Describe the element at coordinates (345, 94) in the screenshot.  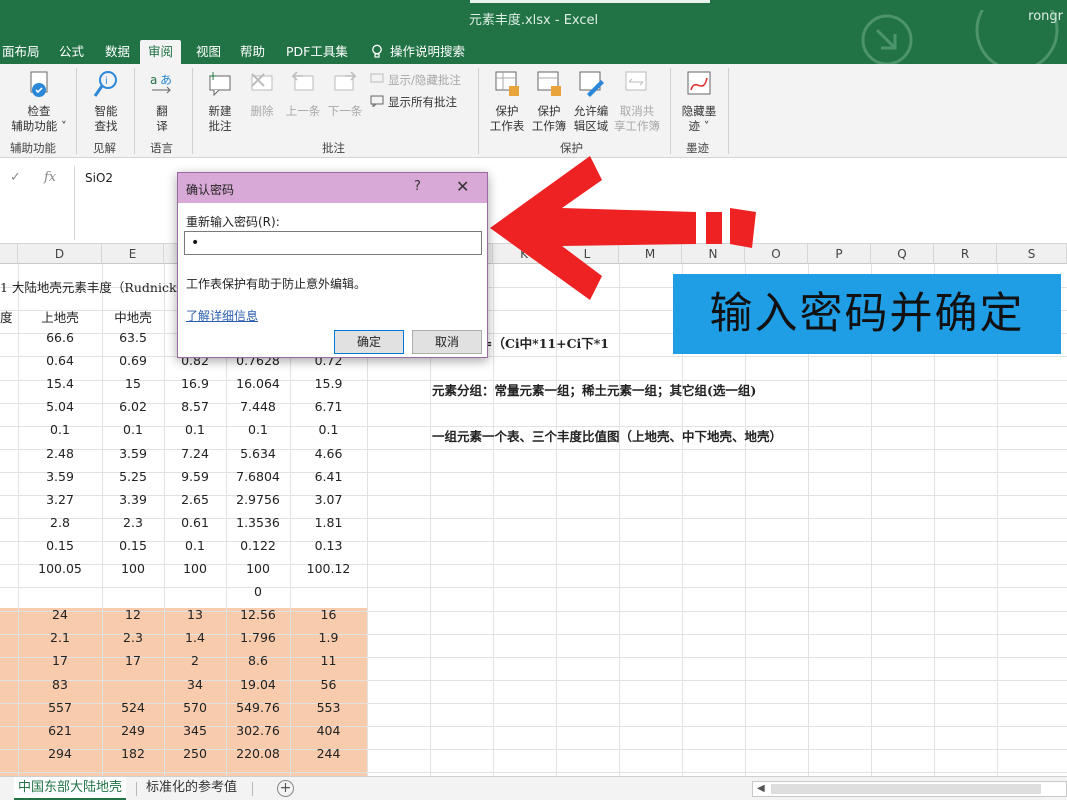
I see `next-comment-button: 下一条` at that location.